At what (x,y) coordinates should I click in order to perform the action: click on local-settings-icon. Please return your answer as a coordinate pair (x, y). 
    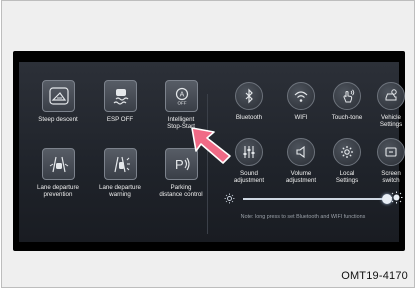
    Looking at the image, I should click on (347, 152).